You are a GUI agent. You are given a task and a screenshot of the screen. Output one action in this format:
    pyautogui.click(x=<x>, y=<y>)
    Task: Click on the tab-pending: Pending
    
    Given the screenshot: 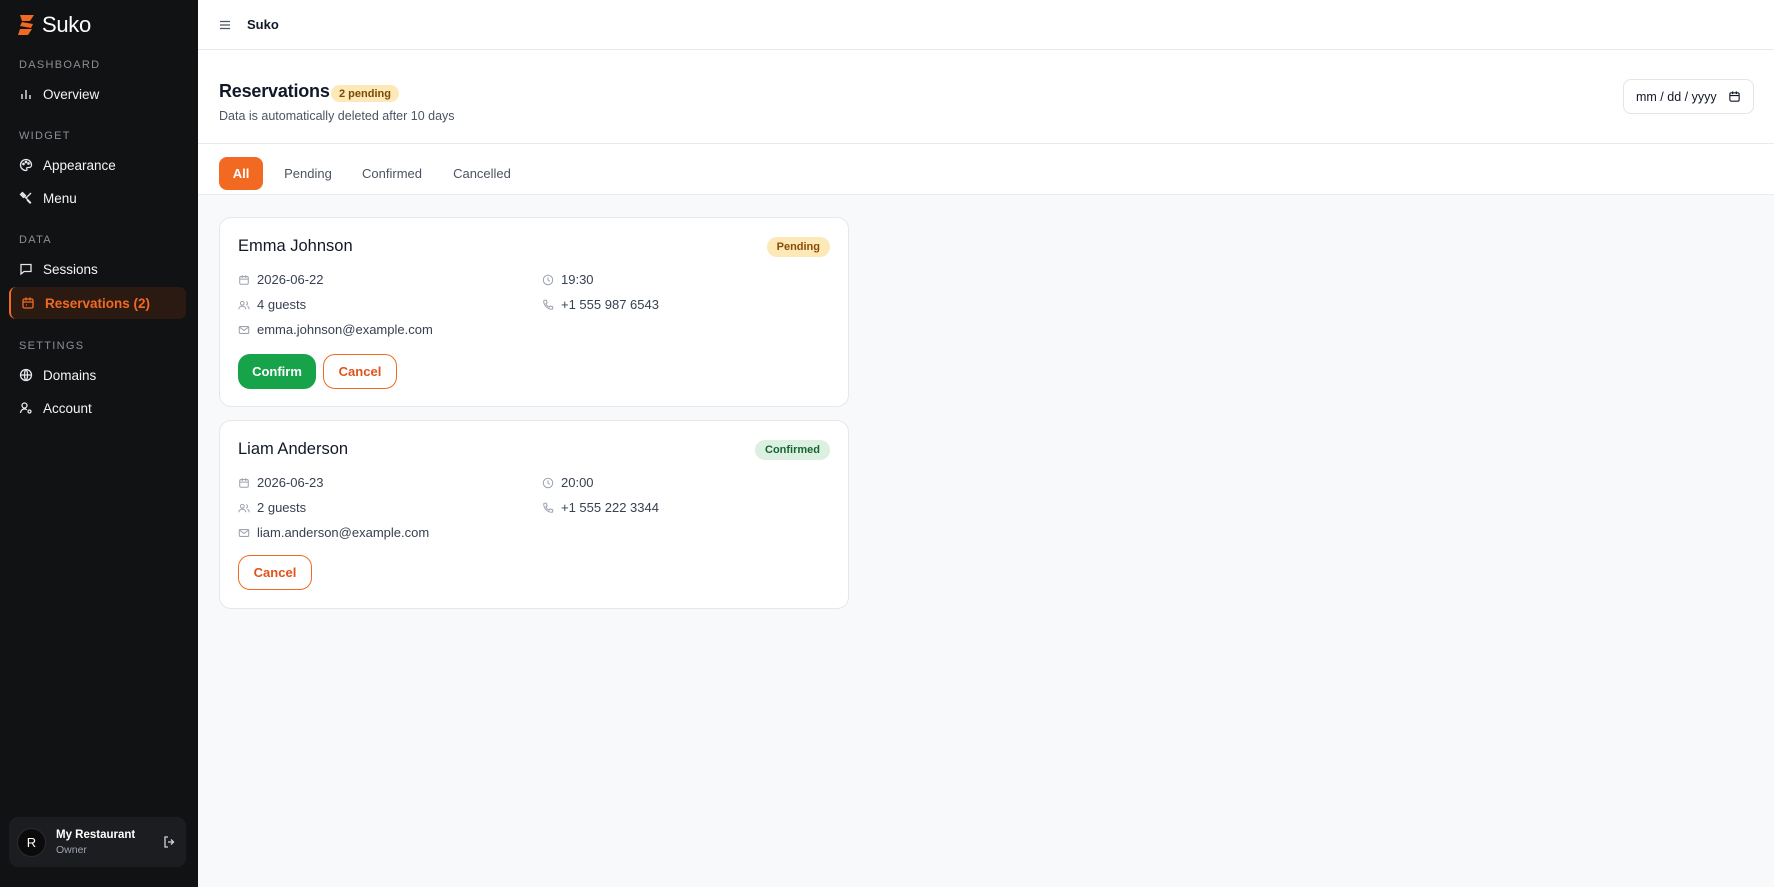 What is the action you would take?
    pyautogui.click(x=308, y=173)
    